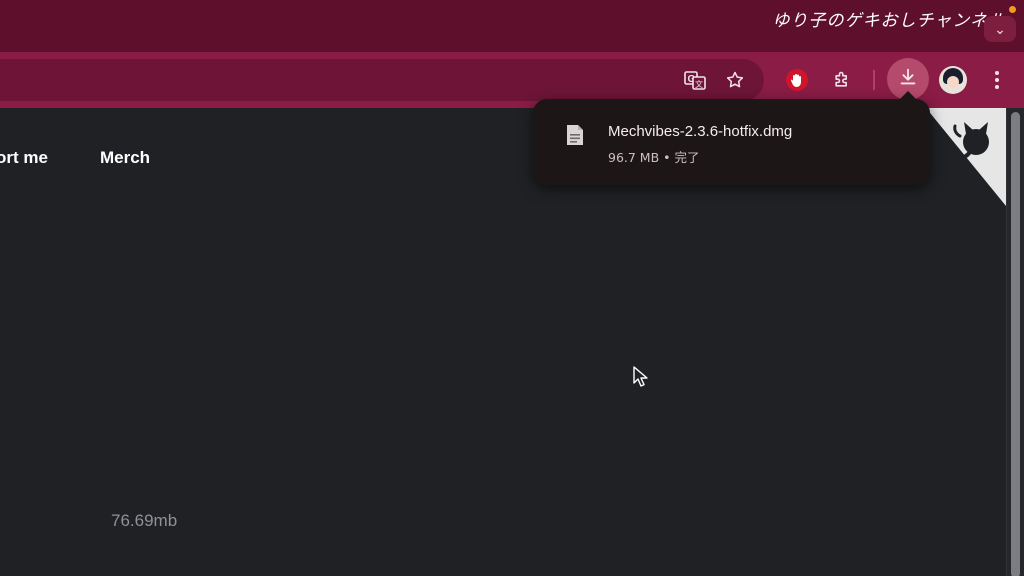  What do you see at coordinates (634, 157) in the screenshot?
I see `download-file-size: 96.7 MB` at bounding box center [634, 157].